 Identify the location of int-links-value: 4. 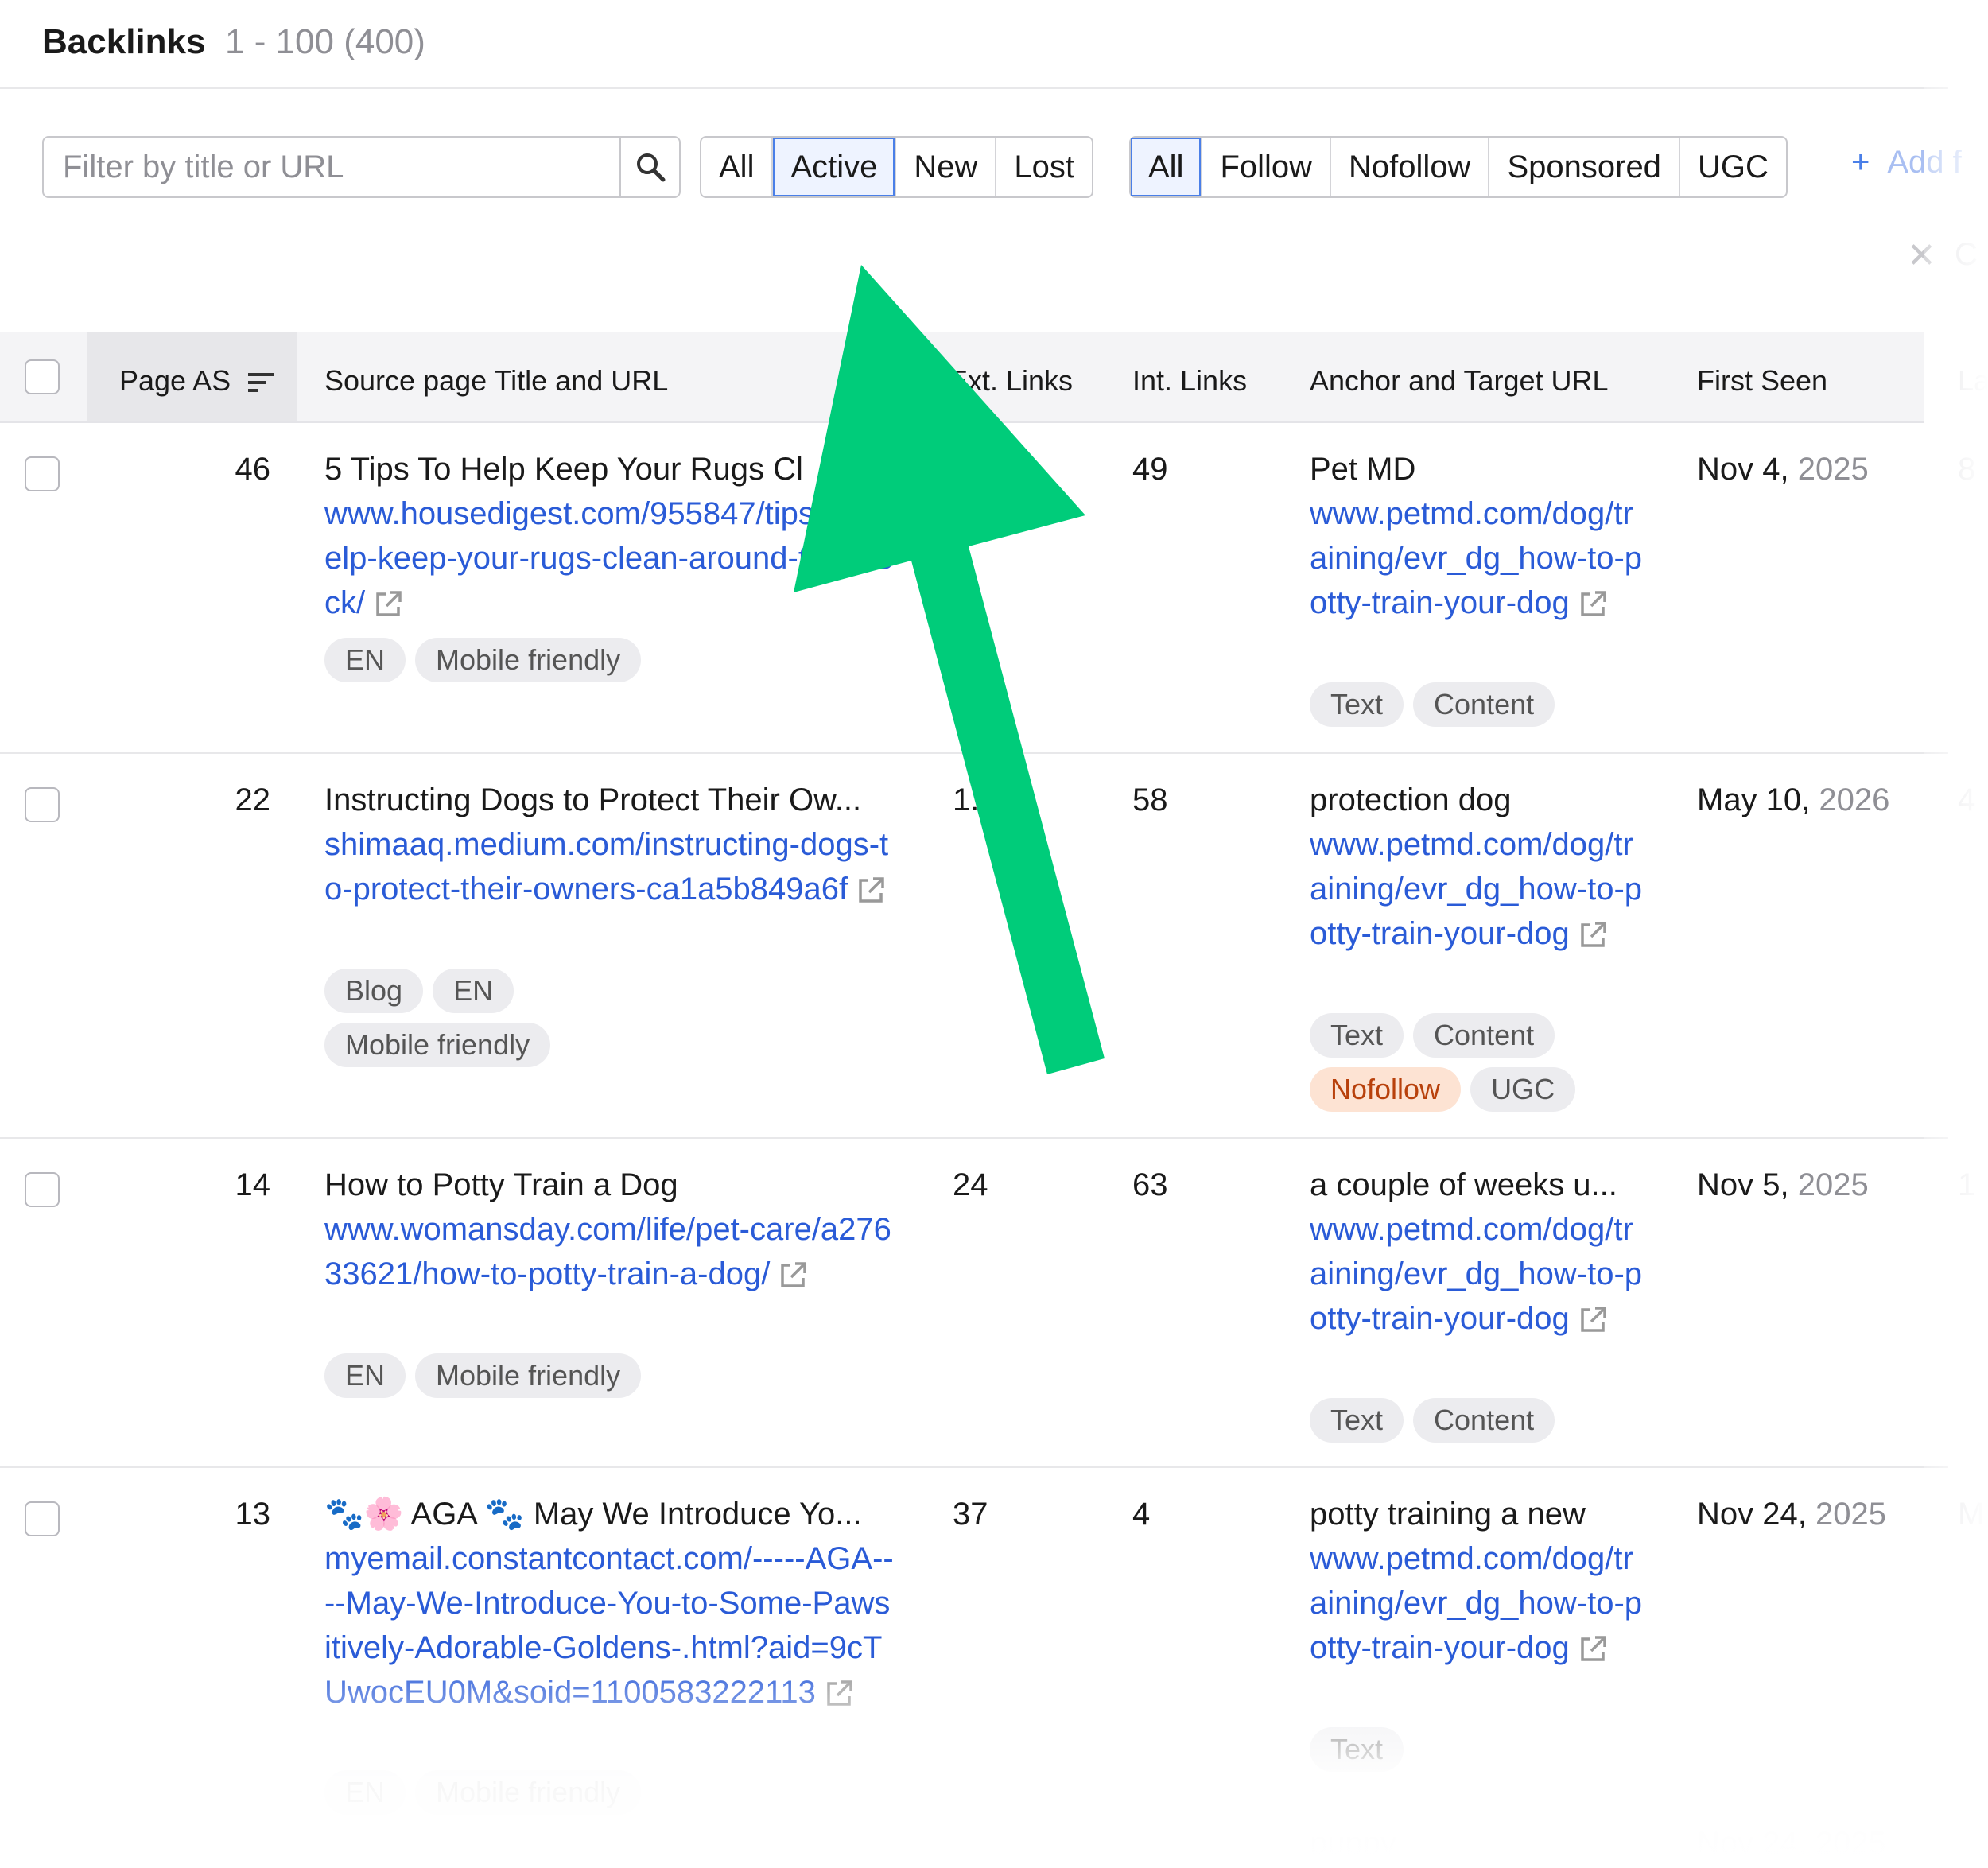
(1141, 1514).